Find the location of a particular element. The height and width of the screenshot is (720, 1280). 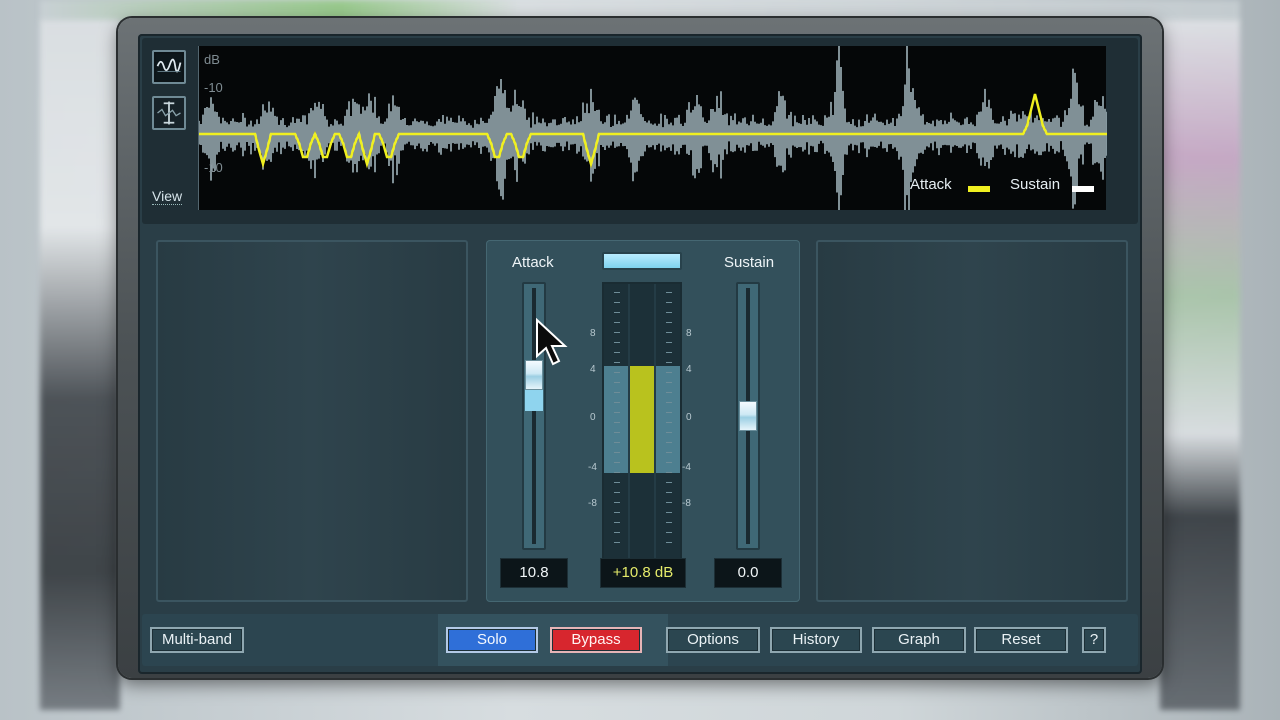

output-indicator-bar is located at coordinates (642, 261).